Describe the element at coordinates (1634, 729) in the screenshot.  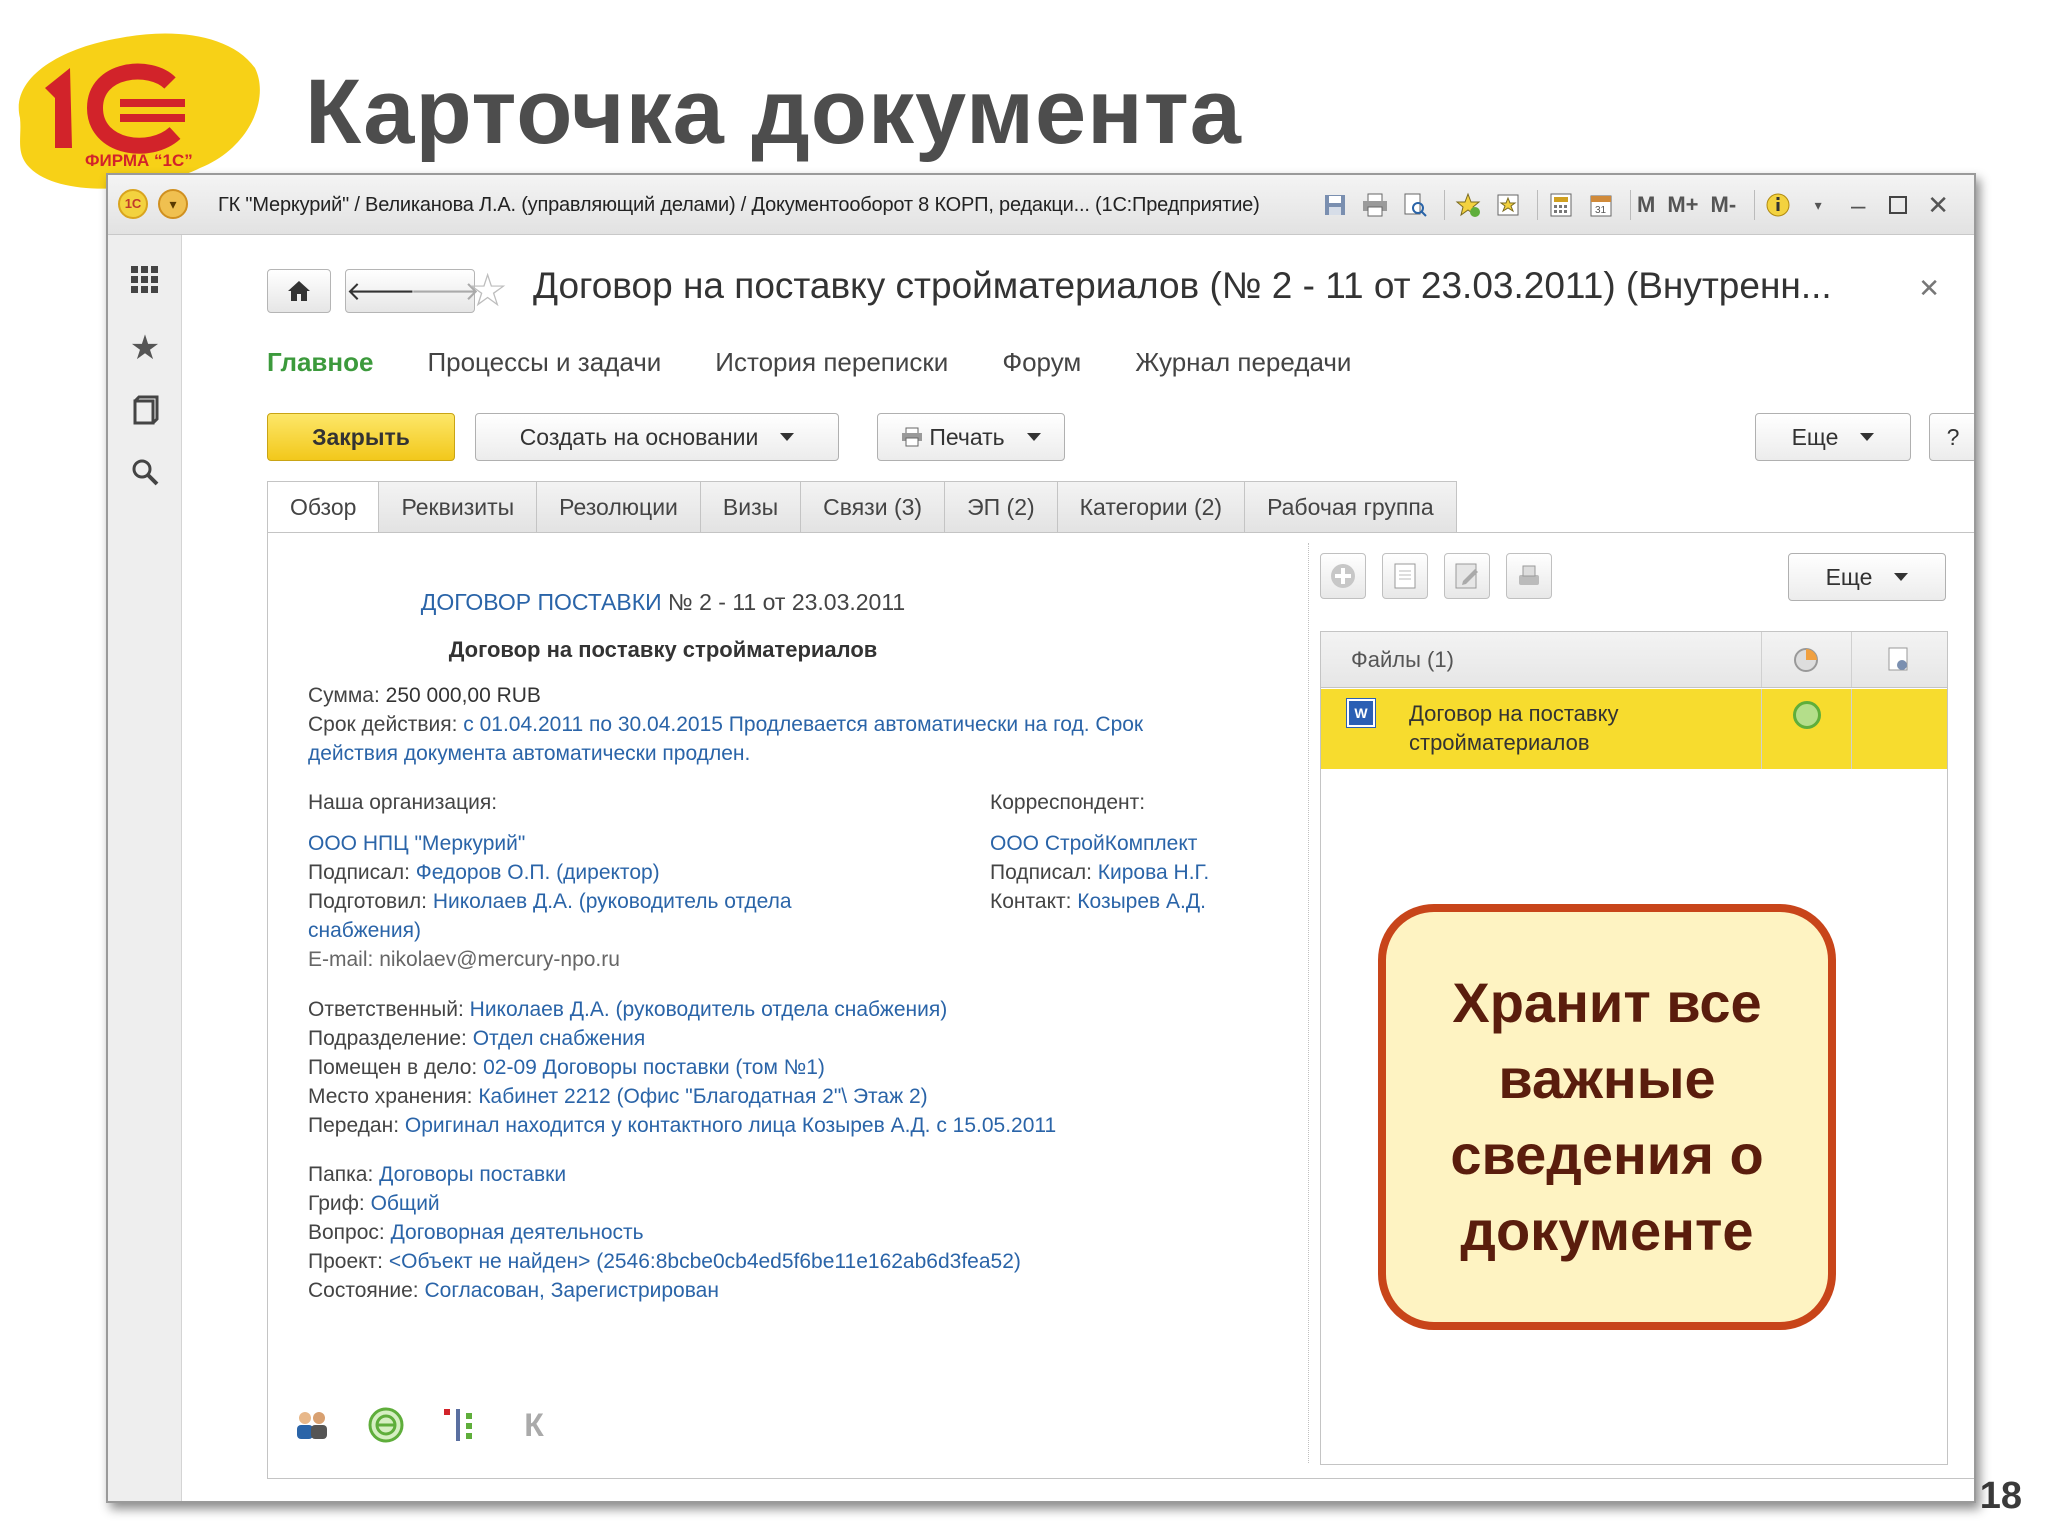
I see `file-row: W Договор на поставку стройматериалов` at that location.